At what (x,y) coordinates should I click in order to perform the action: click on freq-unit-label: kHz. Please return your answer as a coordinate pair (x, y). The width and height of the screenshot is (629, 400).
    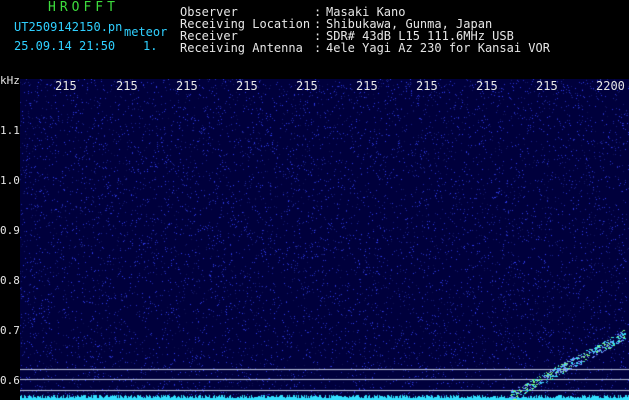
    Looking at the image, I should click on (10, 80).